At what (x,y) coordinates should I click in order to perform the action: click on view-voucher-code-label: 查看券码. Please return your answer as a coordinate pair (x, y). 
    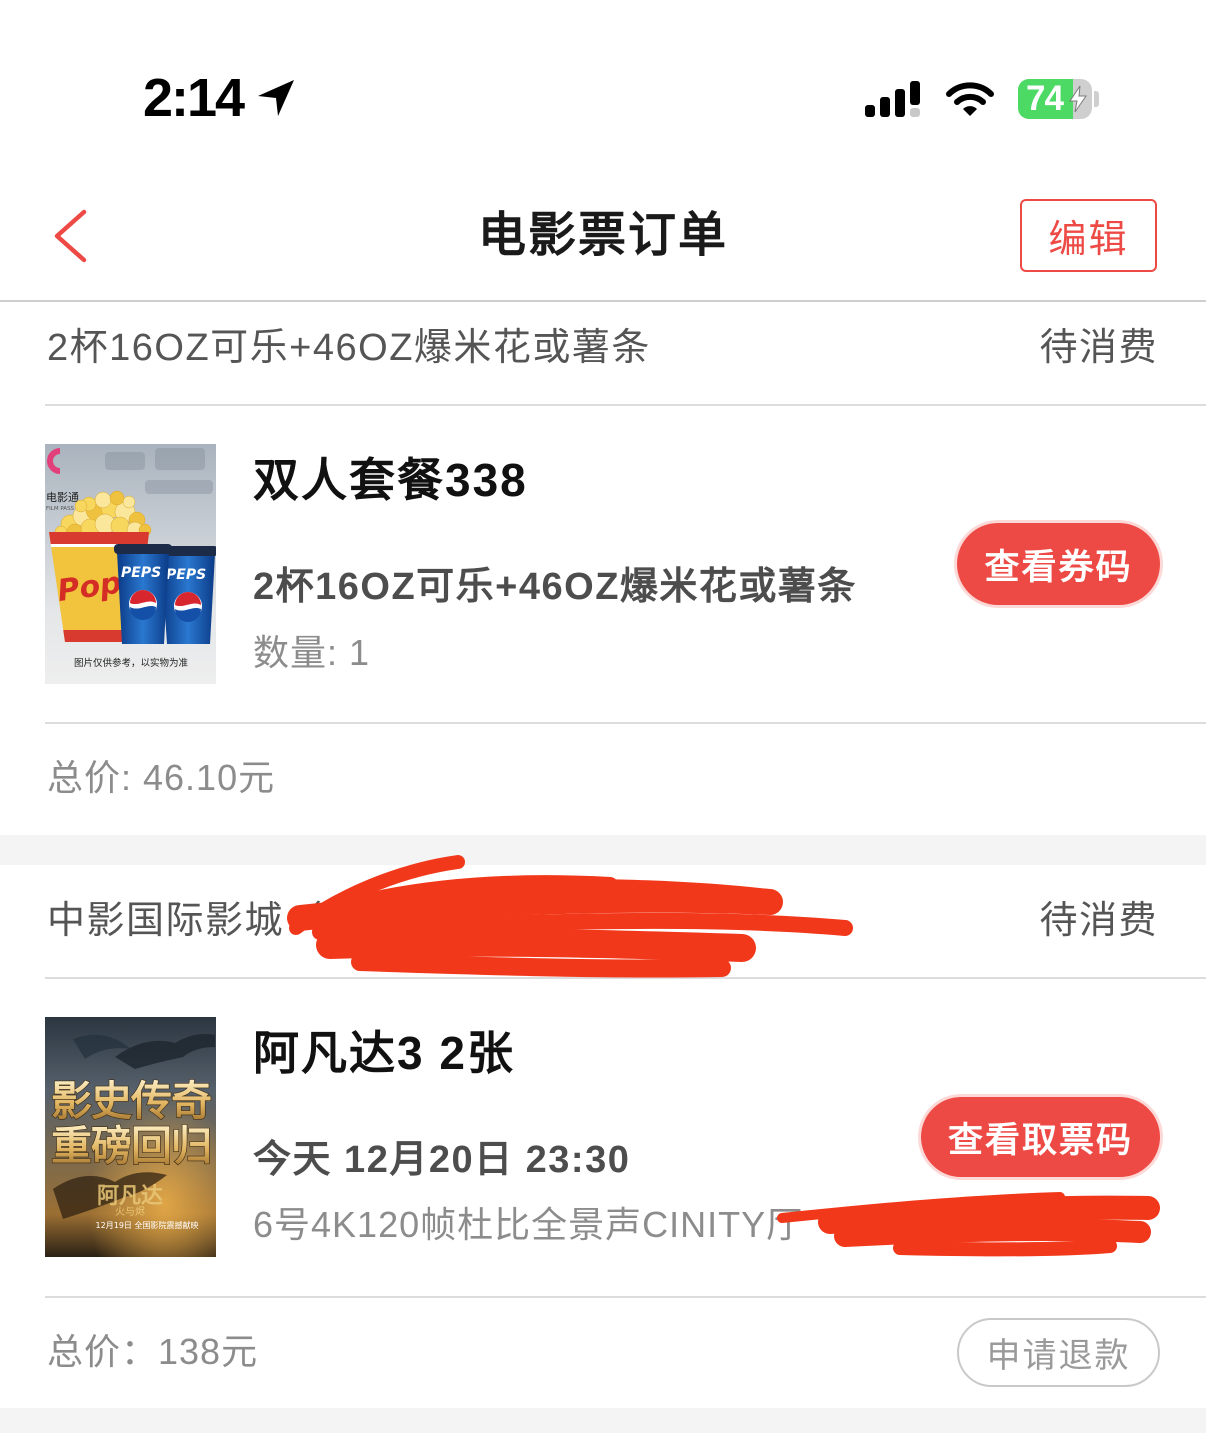
    Looking at the image, I should click on (1058, 567).